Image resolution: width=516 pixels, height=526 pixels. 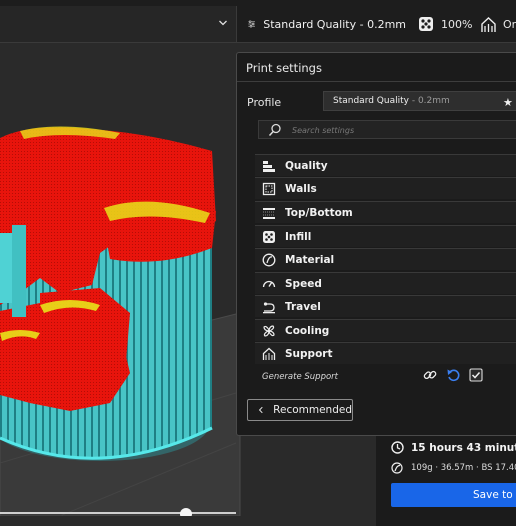 I want to click on walls-icon, so click(x=269, y=189).